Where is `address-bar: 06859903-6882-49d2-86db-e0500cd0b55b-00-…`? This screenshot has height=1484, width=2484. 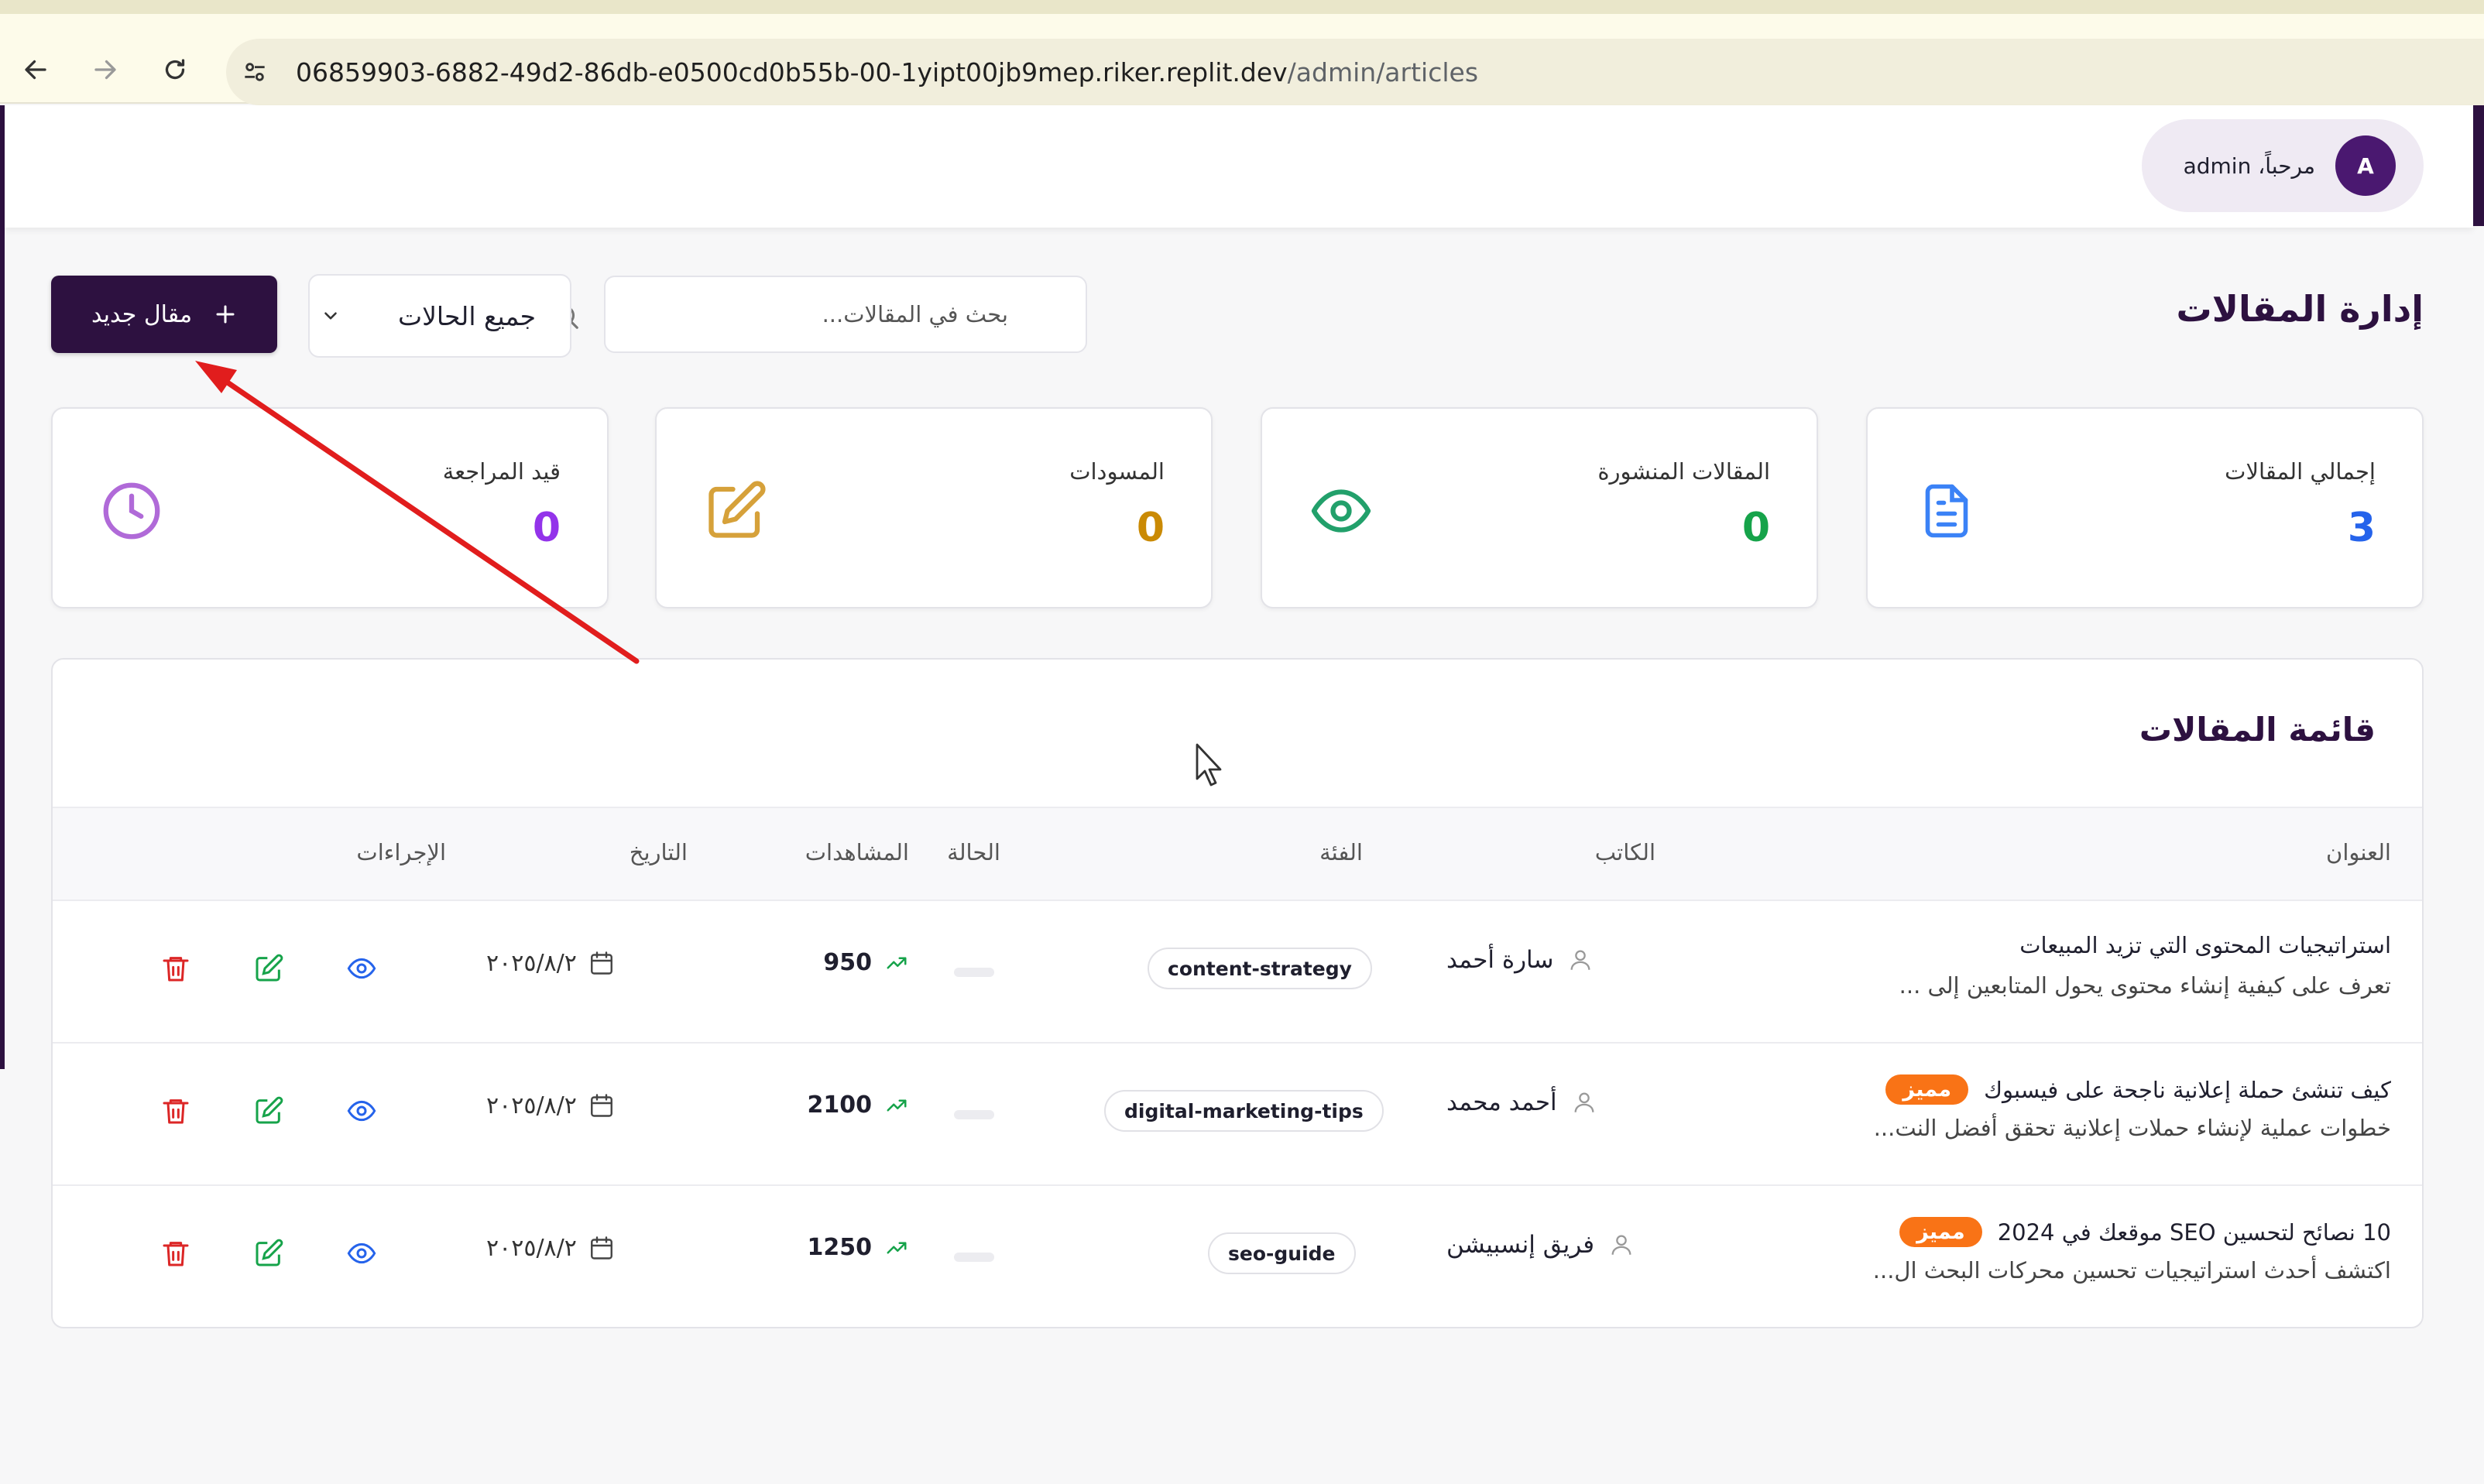
address-bar: 06859903-6882-49d2-86db-e0500cd0b55b-00-… is located at coordinates (1355, 72).